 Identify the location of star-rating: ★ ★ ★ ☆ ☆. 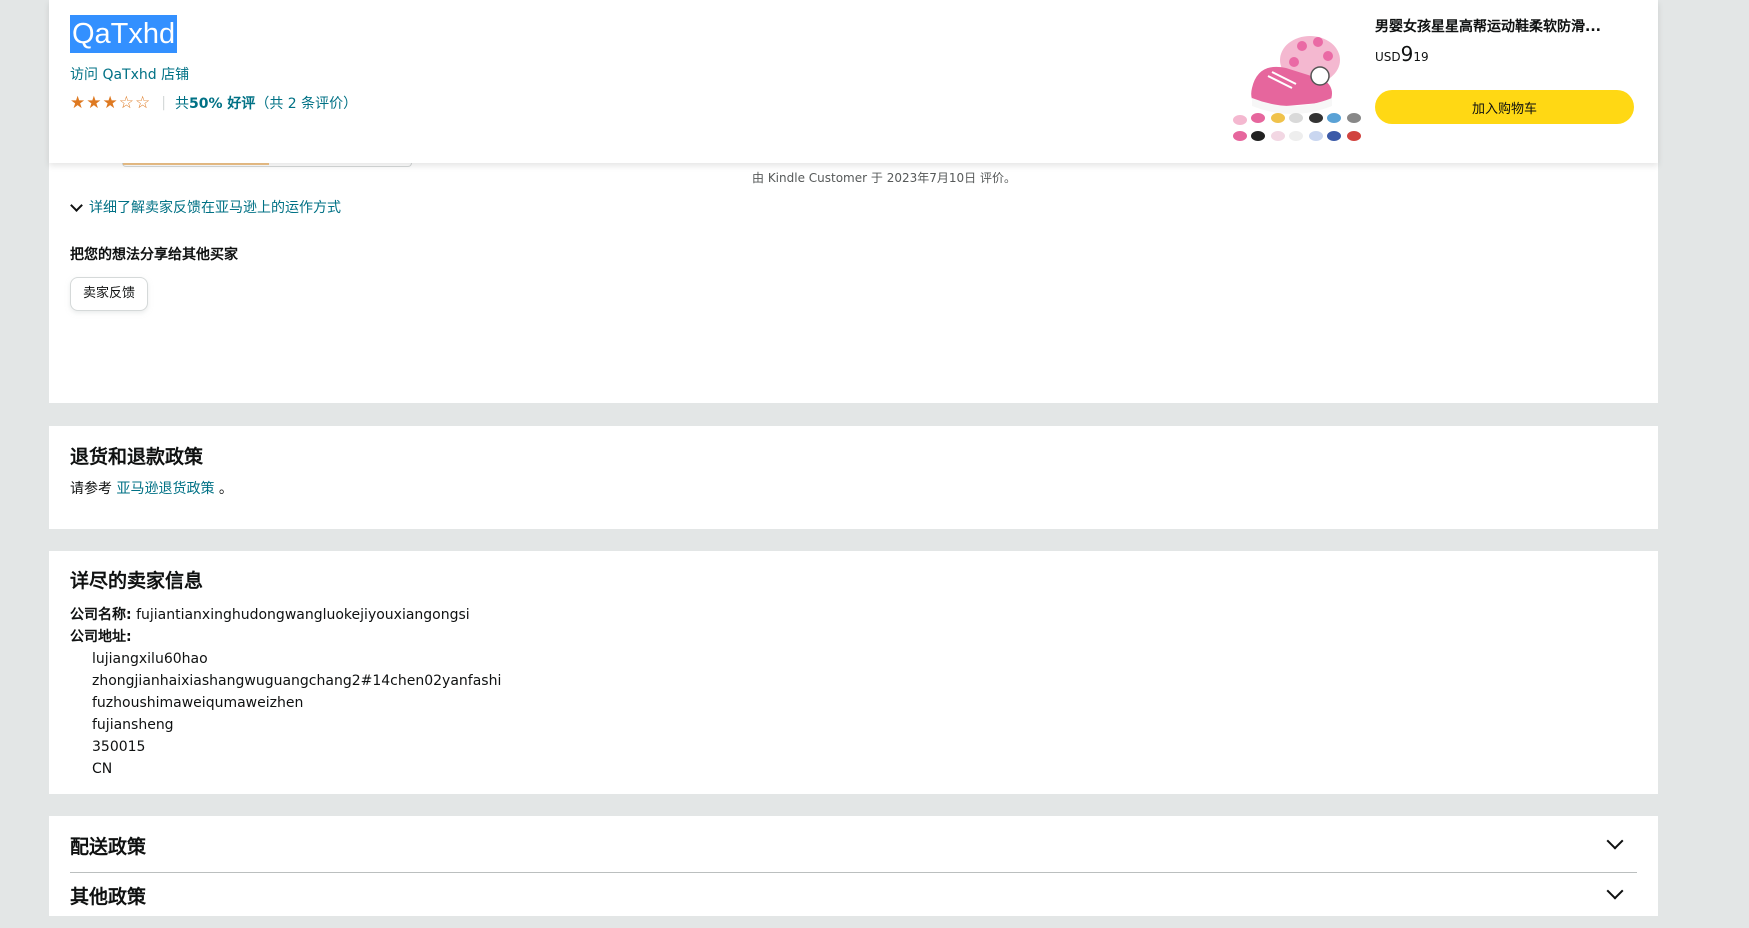
(110, 102).